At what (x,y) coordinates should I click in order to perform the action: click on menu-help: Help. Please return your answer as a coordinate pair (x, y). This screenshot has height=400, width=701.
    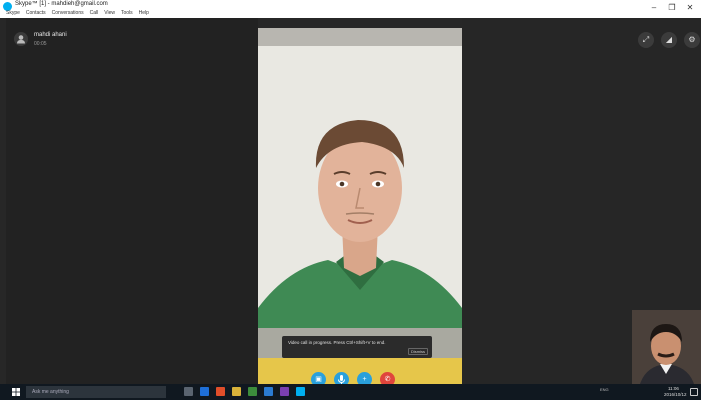
    Looking at the image, I should click on (144, 13).